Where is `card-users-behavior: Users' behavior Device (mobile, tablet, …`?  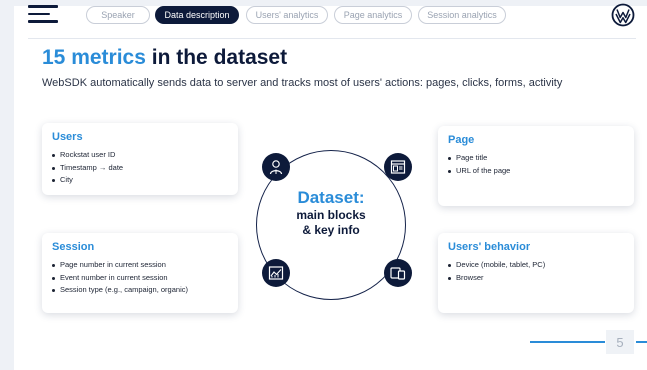
card-users-behavior: Users' behavior Device (mobile, tablet, … is located at coordinates (536, 273).